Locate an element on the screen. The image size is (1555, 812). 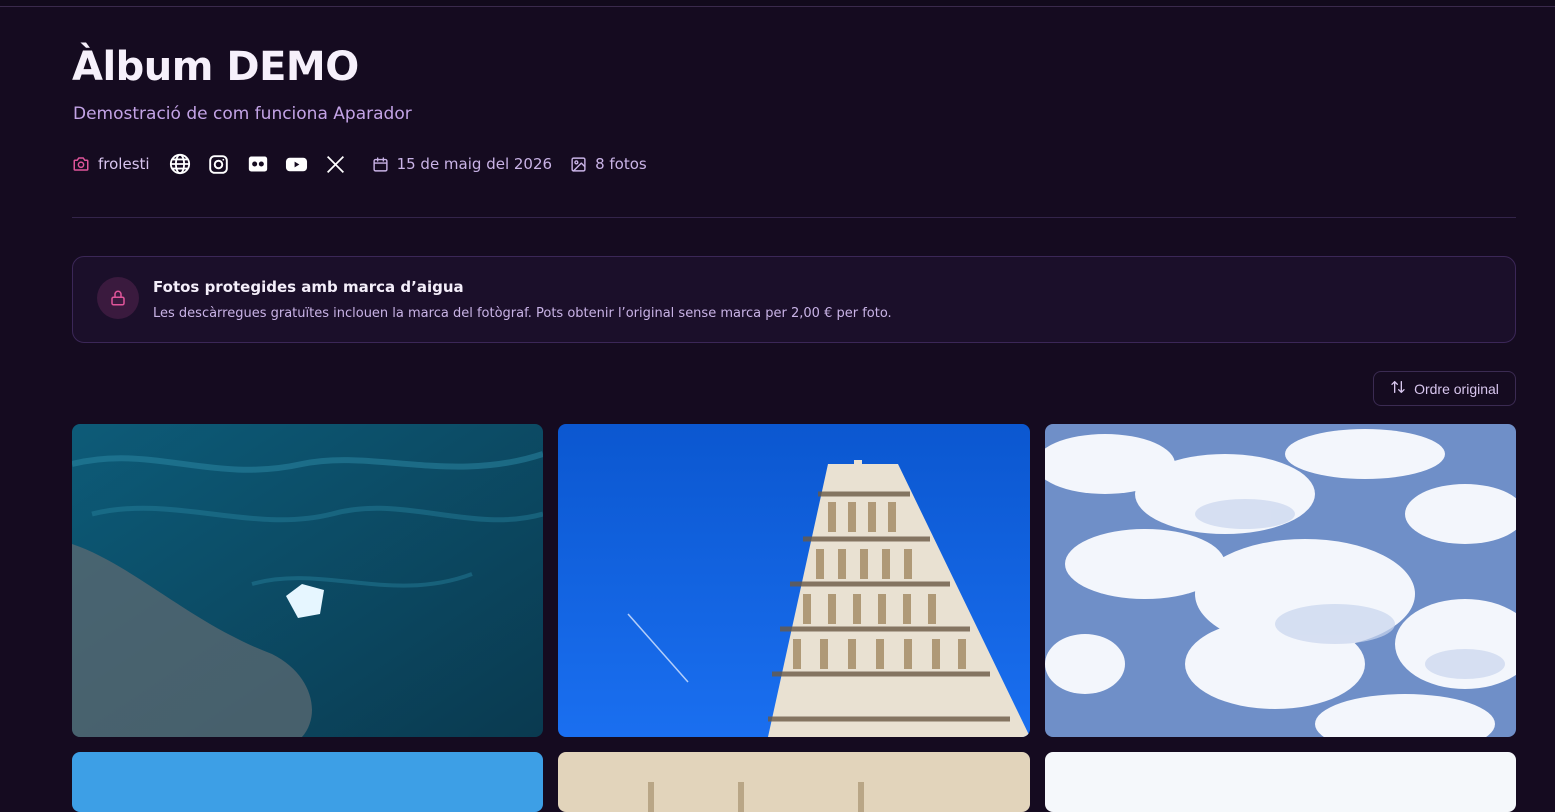
photo-bright is located at coordinates (1280, 782).